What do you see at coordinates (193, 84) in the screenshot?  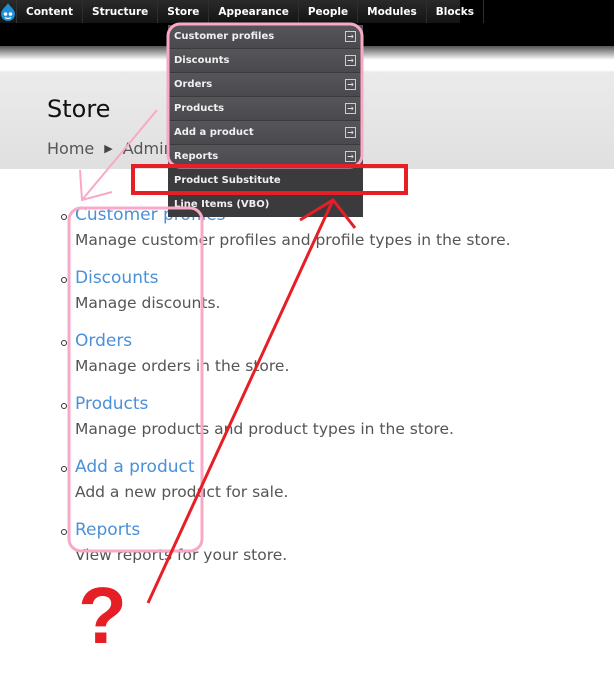 I see `menu-item-label: Orders` at bounding box center [193, 84].